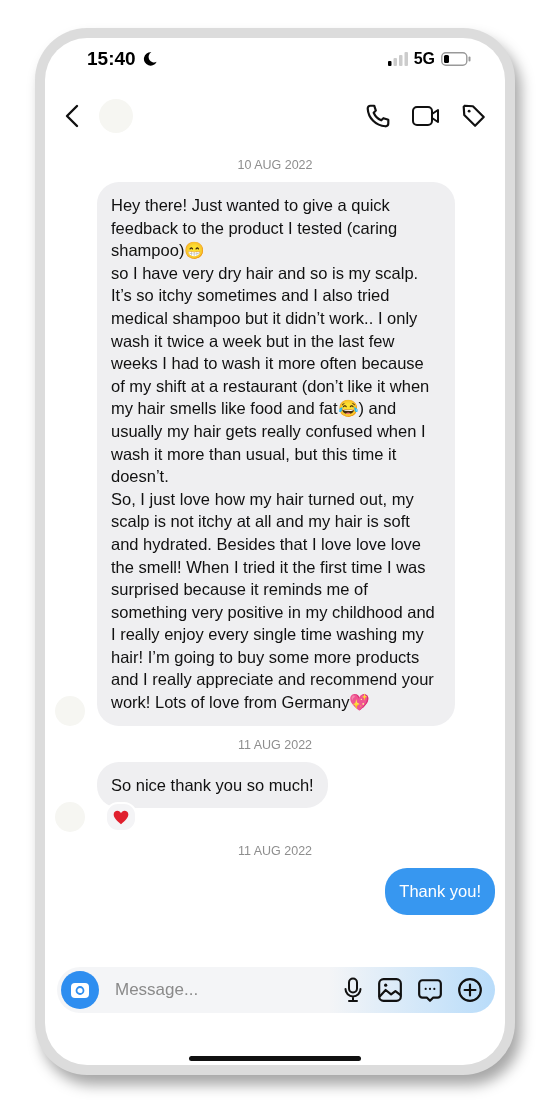  I want to click on status-time: 15:40, so click(111, 59).